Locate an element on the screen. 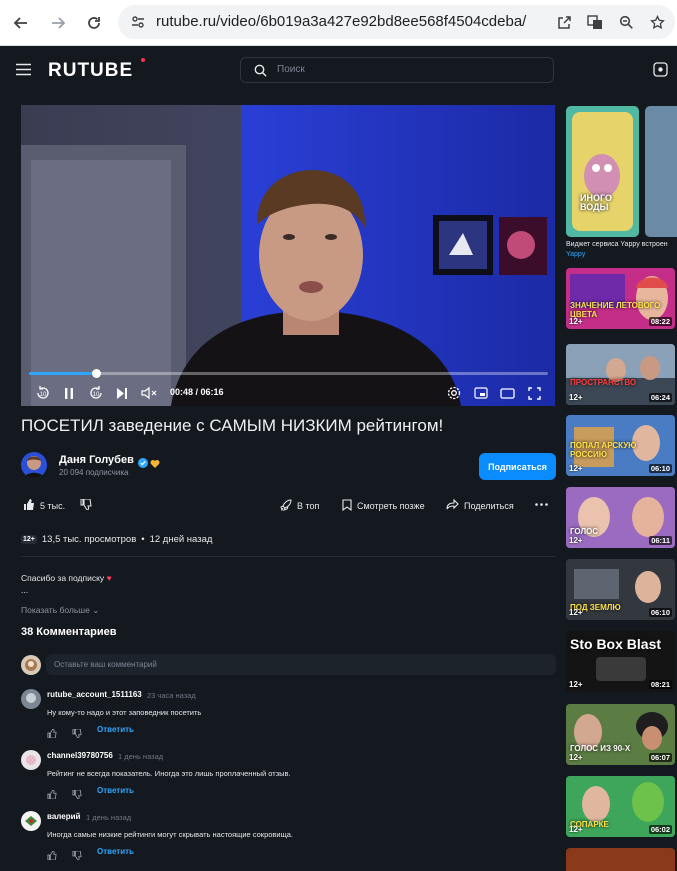  video-thumbnail: ПРОСТРАНСТВО 12+ 06:24 is located at coordinates (620, 374).